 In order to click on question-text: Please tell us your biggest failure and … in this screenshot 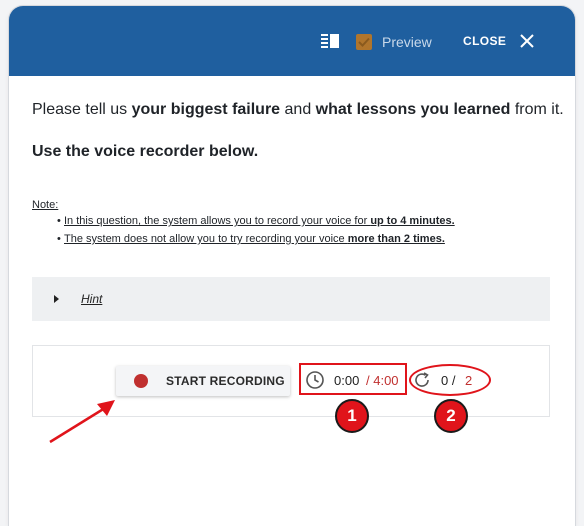, I will do `click(298, 110)`.